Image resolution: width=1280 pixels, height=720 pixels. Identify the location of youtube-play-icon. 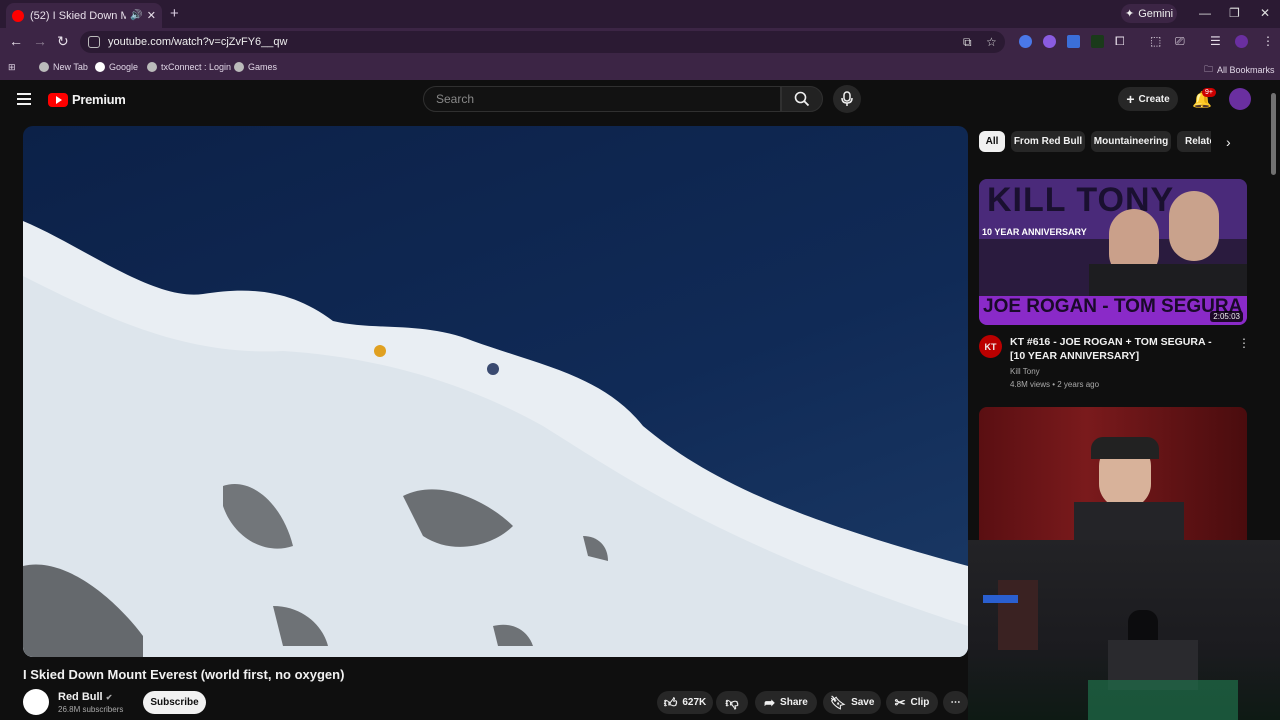
(58, 99).